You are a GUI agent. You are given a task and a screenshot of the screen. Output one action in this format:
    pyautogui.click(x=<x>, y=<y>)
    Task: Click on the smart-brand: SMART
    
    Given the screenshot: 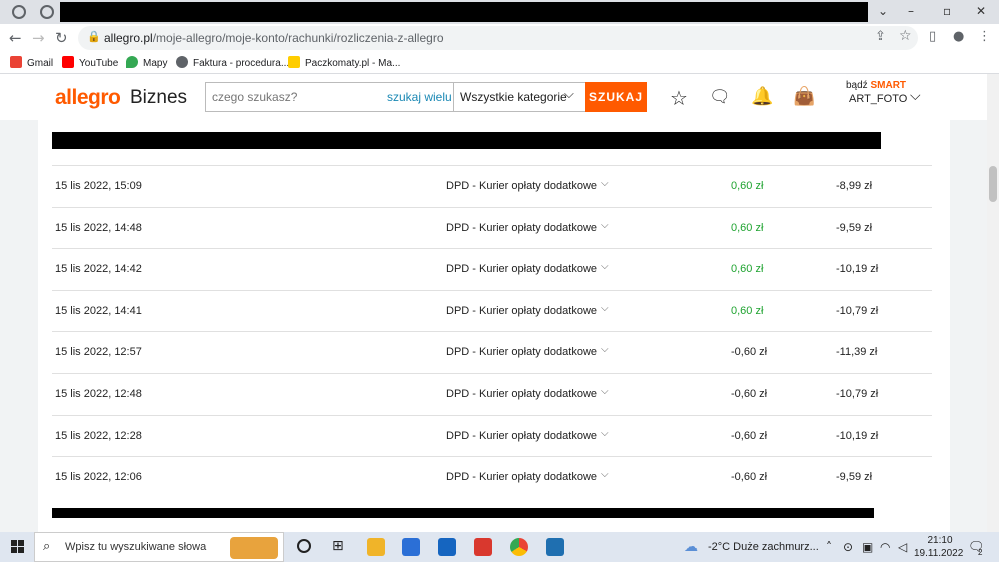 What is the action you would take?
    pyautogui.click(x=888, y=85)
    